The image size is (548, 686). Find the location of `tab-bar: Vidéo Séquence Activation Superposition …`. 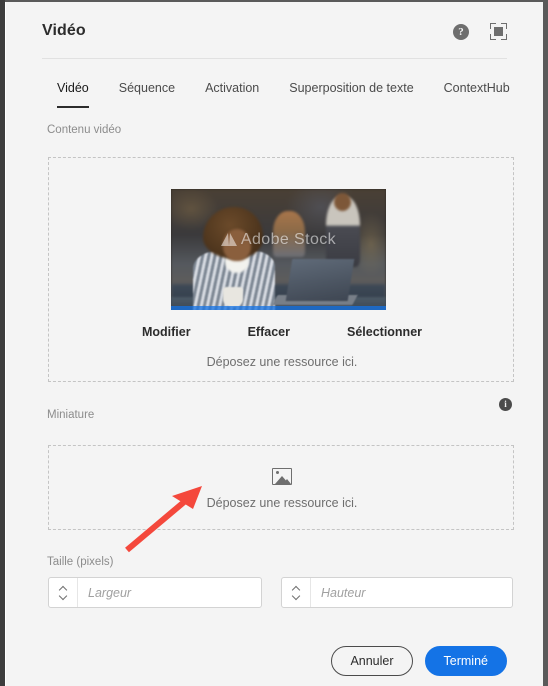

tab-bar: Vidéo Séquence Activation Superposition … is located at coordinates (283, 94).